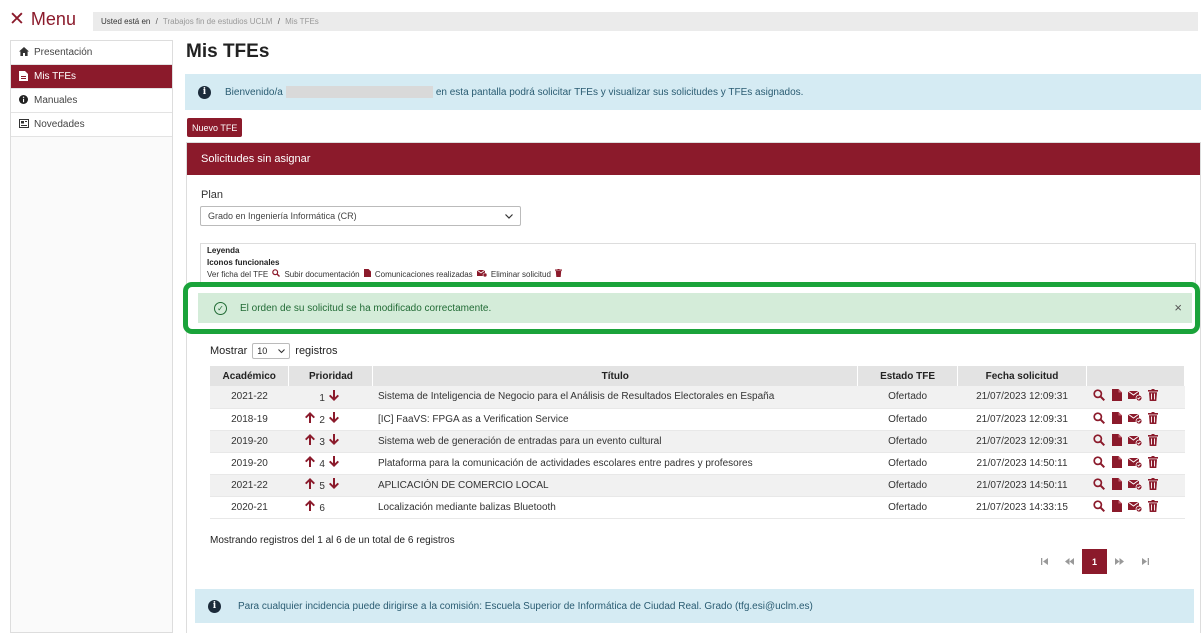 The height and width of the screenshot is (633, 1201). What do you see at coordinates (1022, 376) in the screenshot?
I see `column-header-fecha: Fecha solicitud` at bounding box center [1022, 376].